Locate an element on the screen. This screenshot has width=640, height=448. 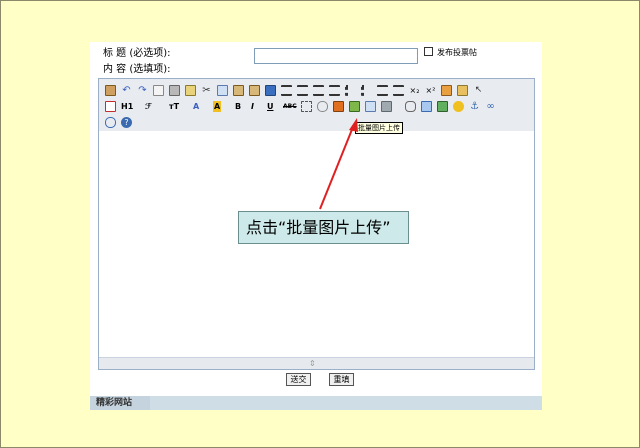
pointer-arrow is located at coordinates (338, 164).